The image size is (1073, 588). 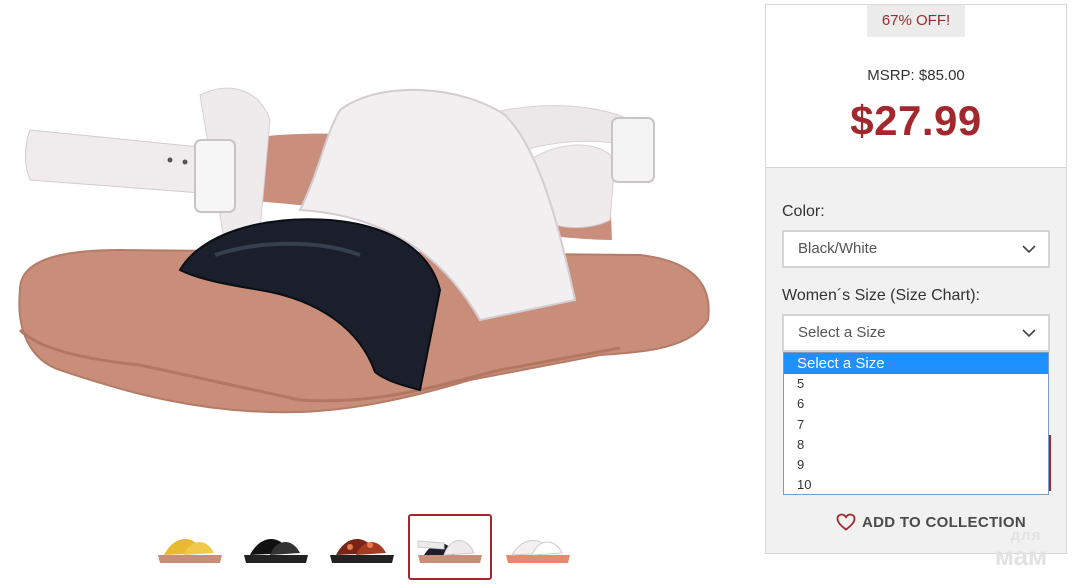 What do you see at coordinates (916, 445) in the screenshot?
I see `size-option: 8` at bounding box center [916, 445].